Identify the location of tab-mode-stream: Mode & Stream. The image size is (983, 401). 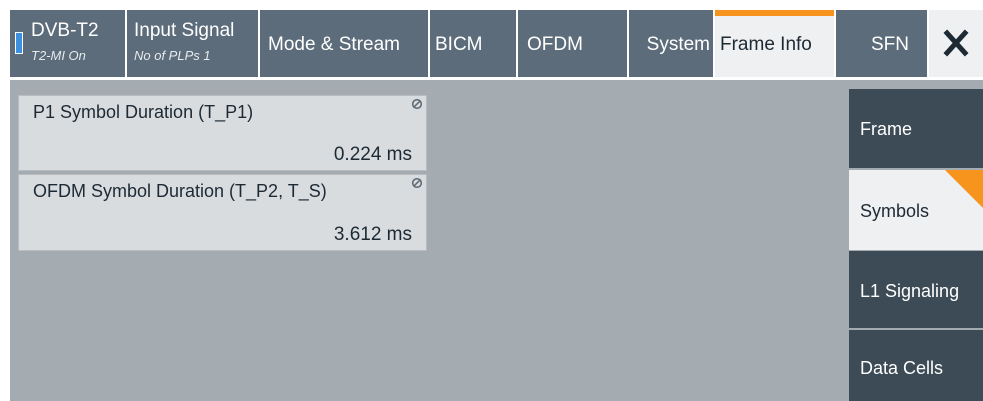
(344, 43).